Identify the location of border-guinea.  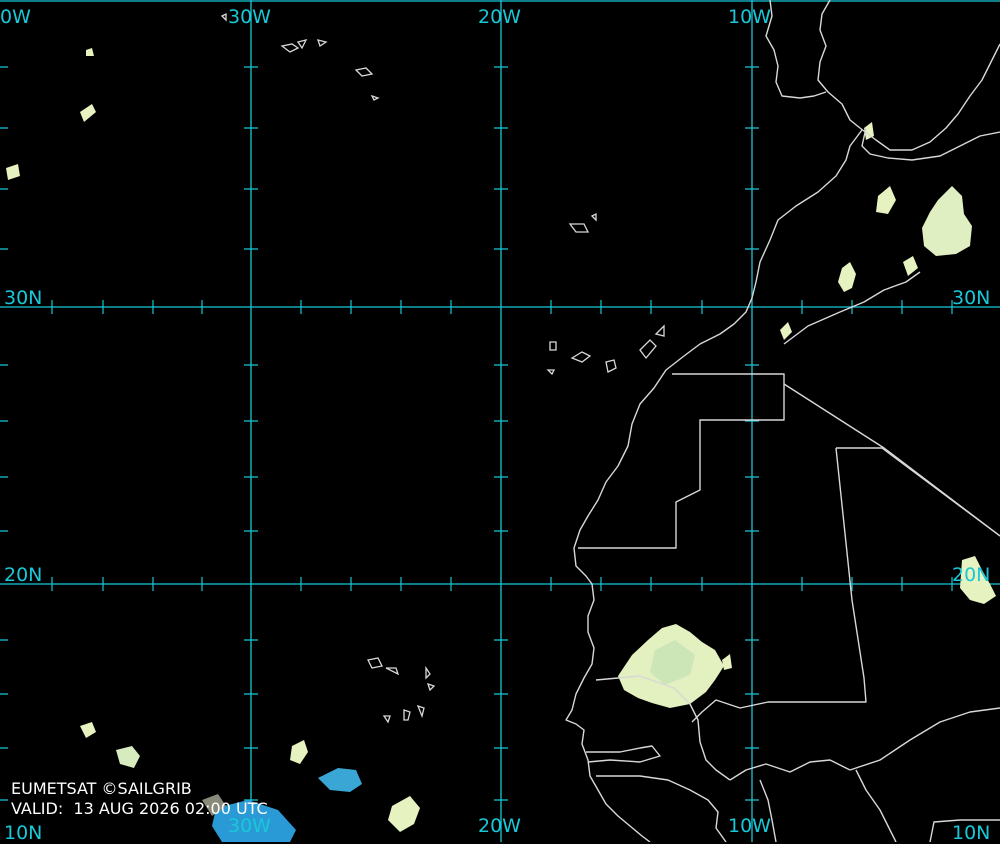
(661, 808).